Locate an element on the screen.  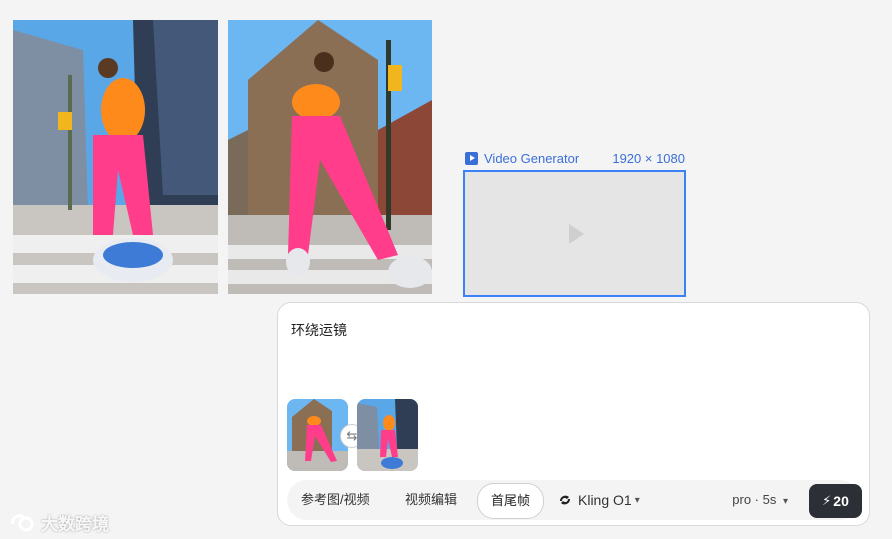
quality-duration-label: pro · 5s is located at coordinates (754, 499).